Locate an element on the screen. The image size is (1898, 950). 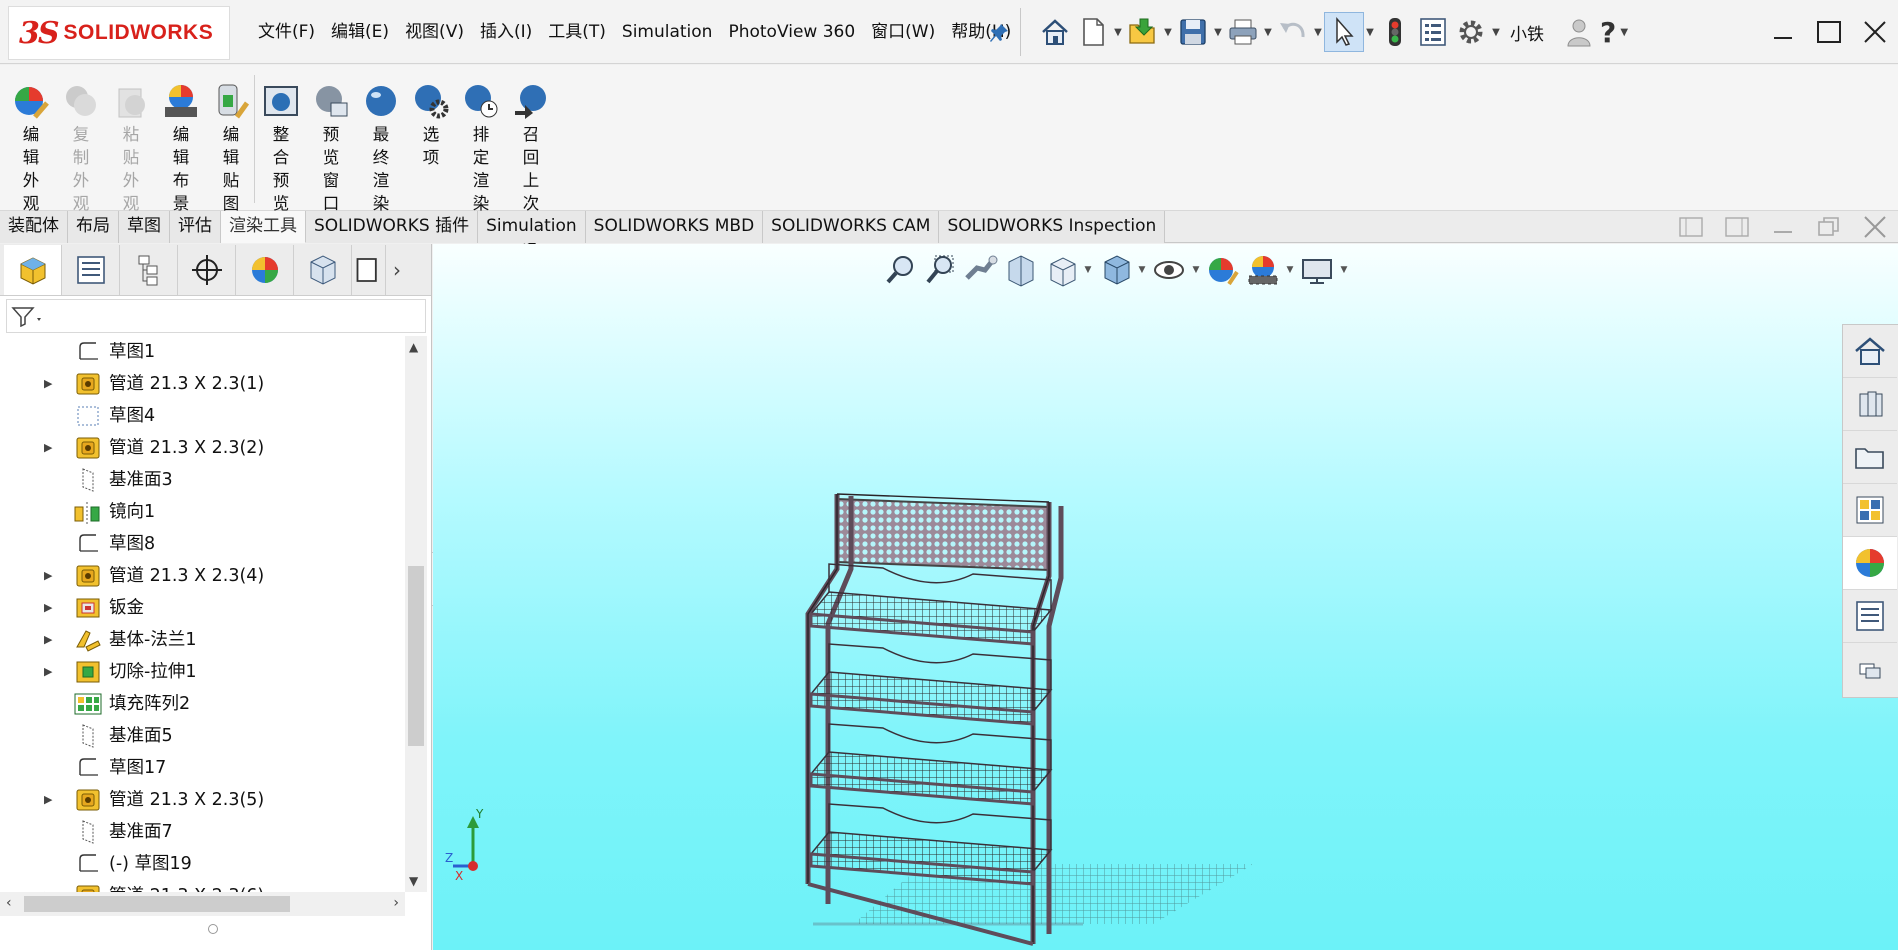
tree-item: ▶ 基体-法兰1 is located at coordinates (202, 640).